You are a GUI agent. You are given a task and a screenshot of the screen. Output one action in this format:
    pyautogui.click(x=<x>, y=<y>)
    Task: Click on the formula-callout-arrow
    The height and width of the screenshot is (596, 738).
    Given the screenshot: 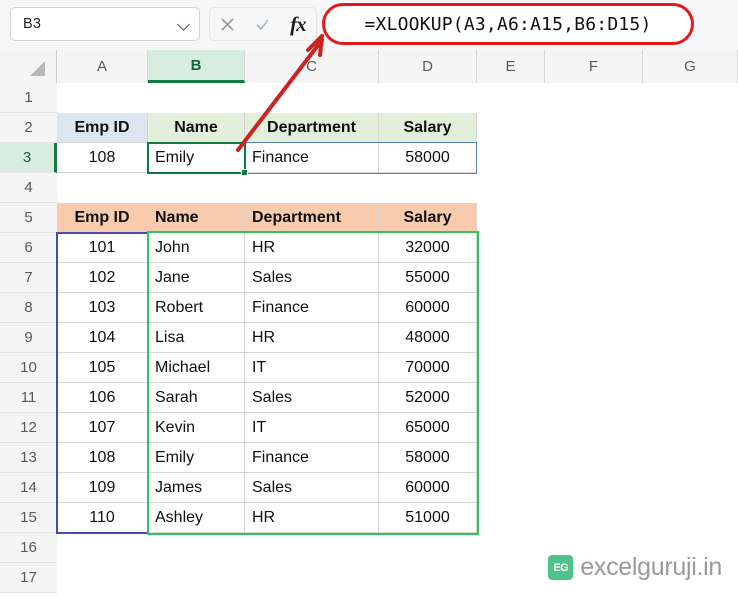 What is the action you would take?
    pyautogui.click(x=280, y=93)
    